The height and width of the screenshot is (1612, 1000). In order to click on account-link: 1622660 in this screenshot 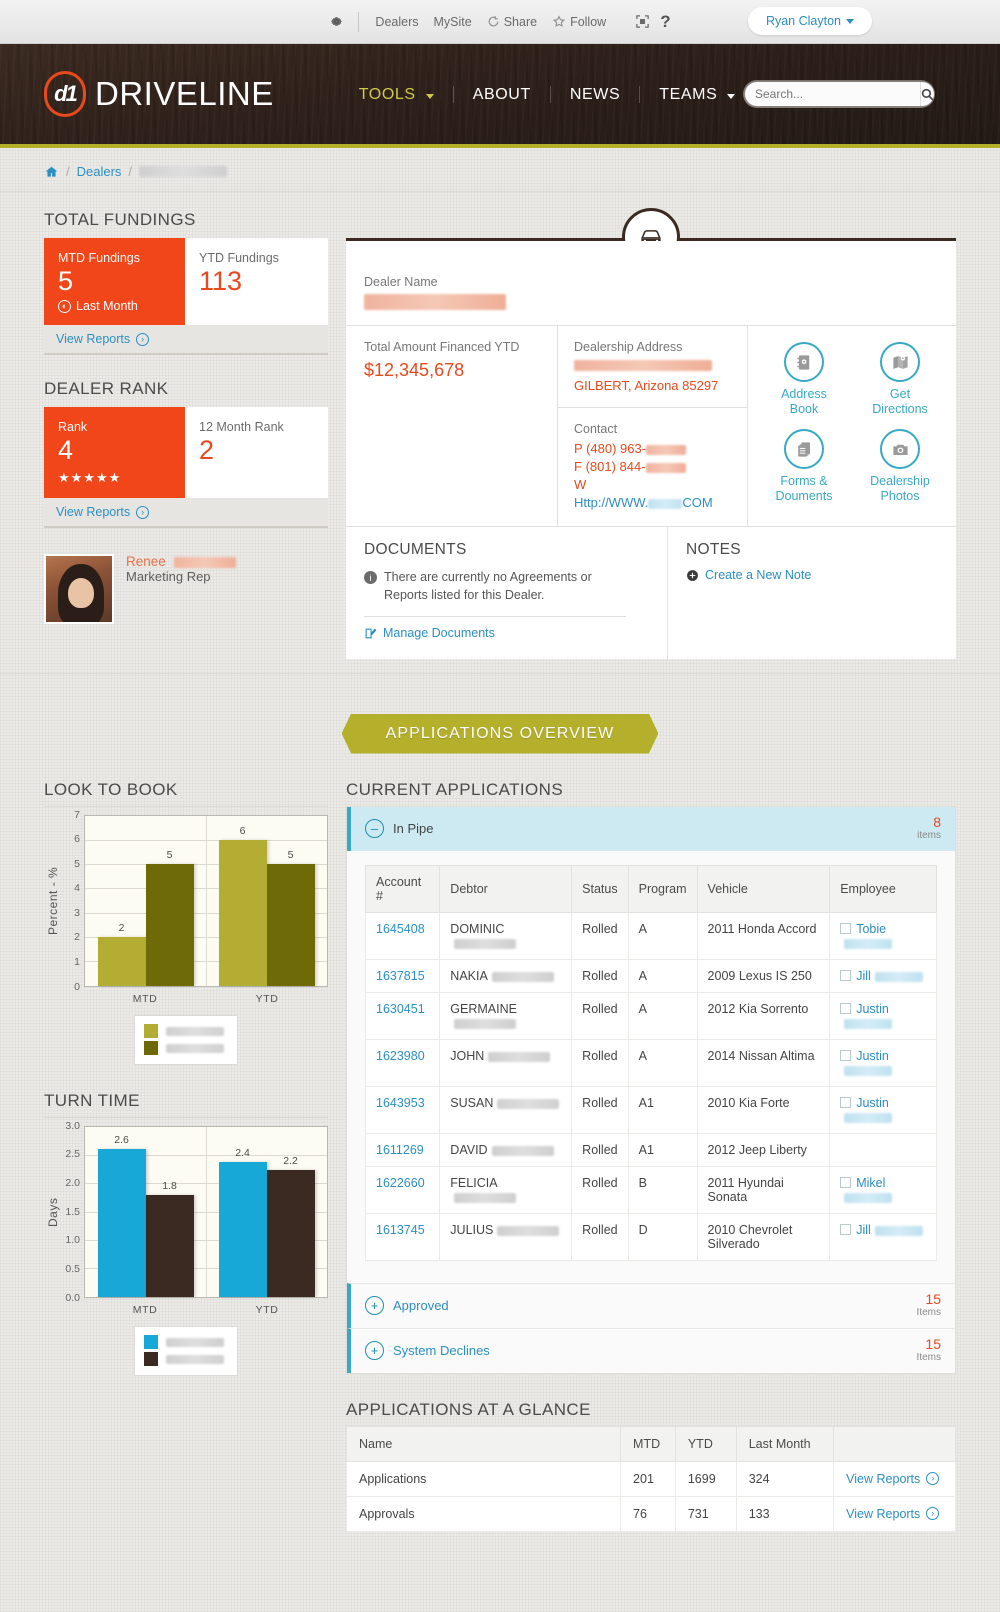, I will do `click(400, 1183)`.